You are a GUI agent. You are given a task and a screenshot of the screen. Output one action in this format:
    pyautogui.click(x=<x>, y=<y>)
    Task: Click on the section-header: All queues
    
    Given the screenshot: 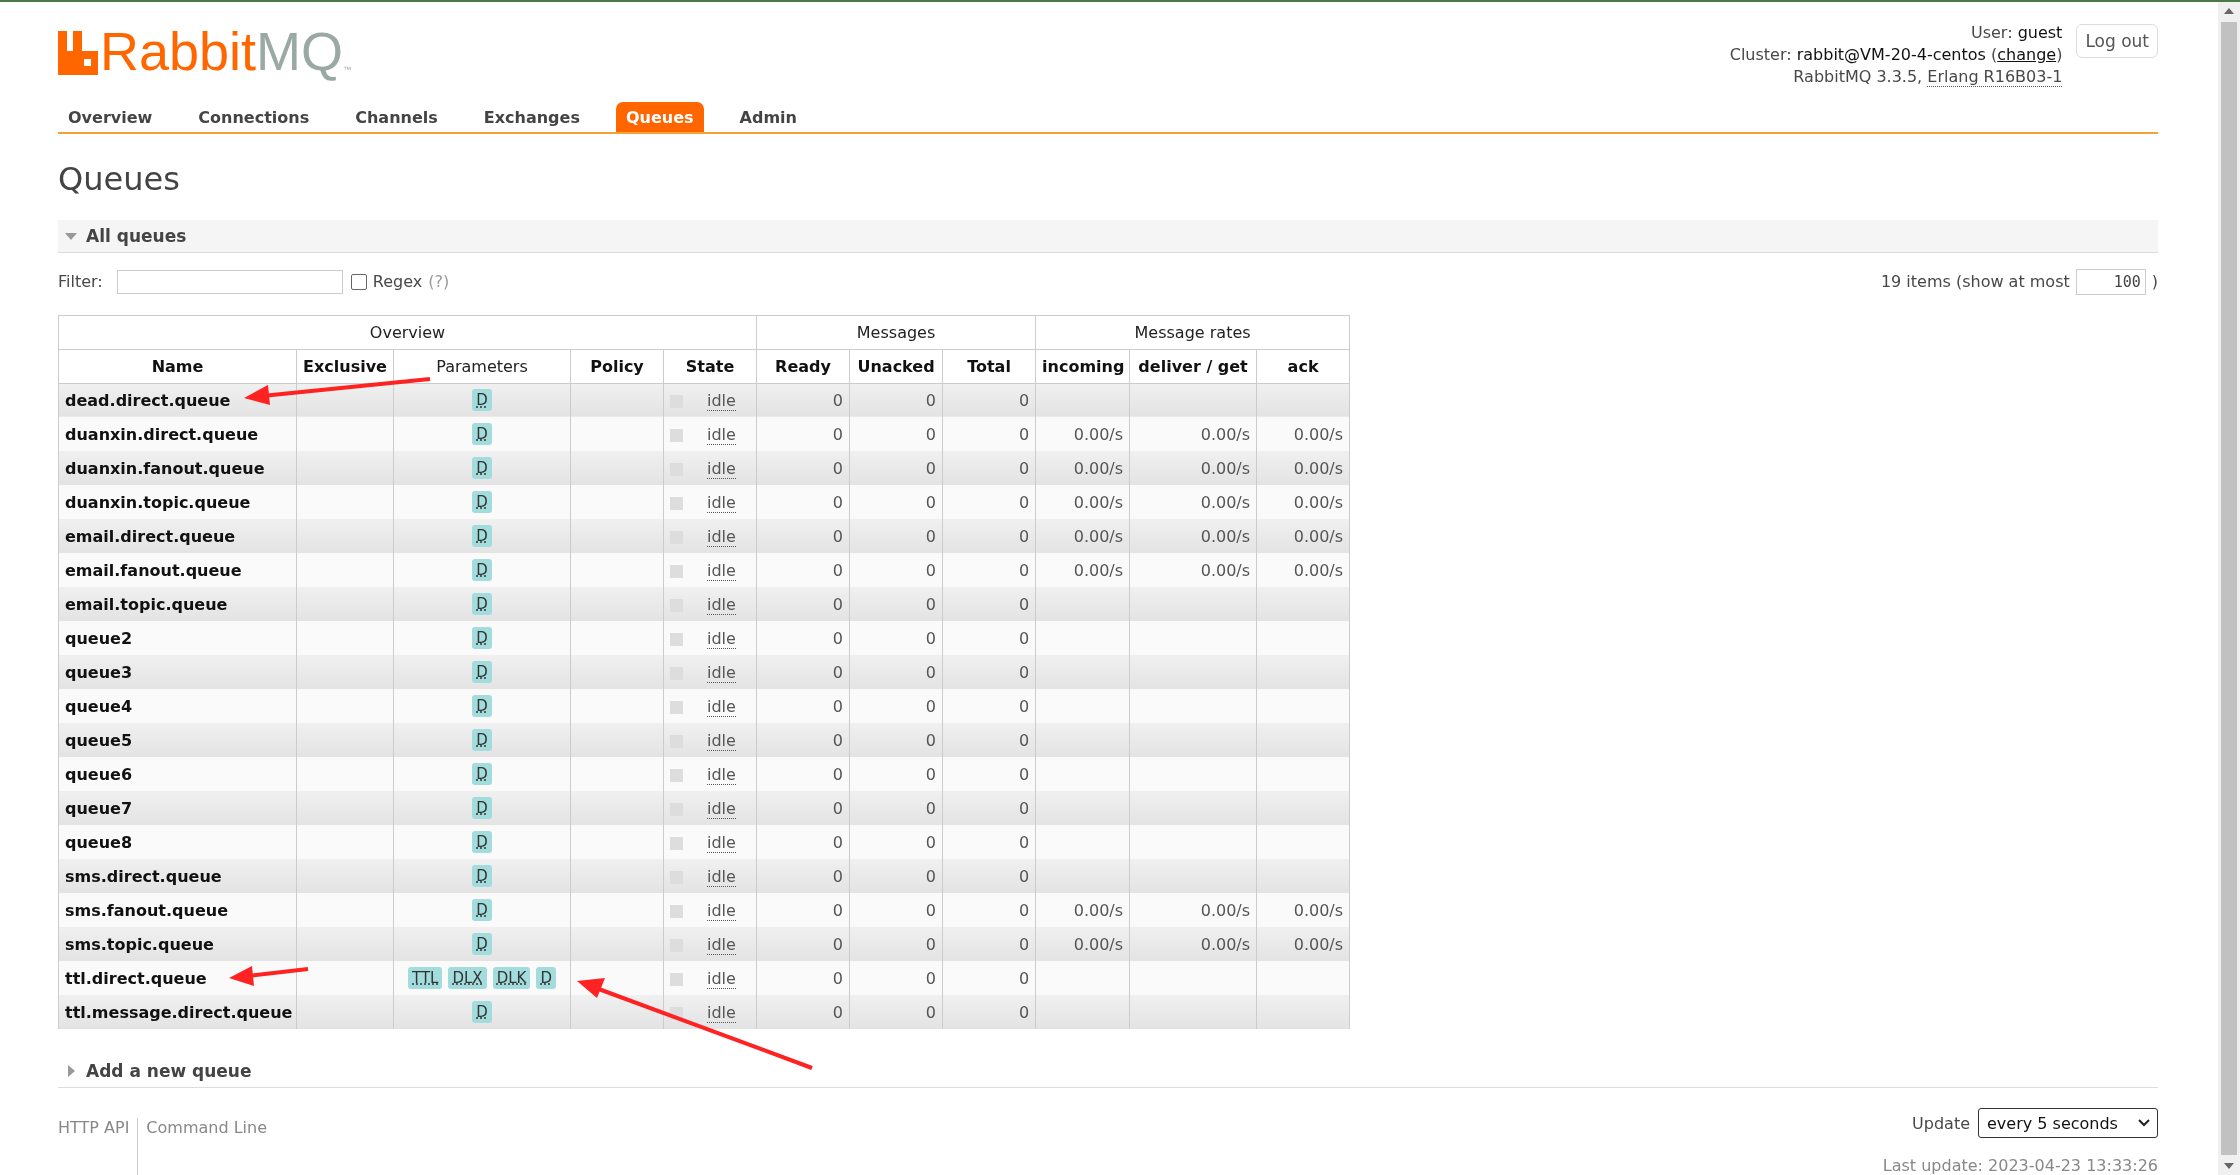 What is the action you would take?
    pyautogui.click(x=1108, y=236)
    